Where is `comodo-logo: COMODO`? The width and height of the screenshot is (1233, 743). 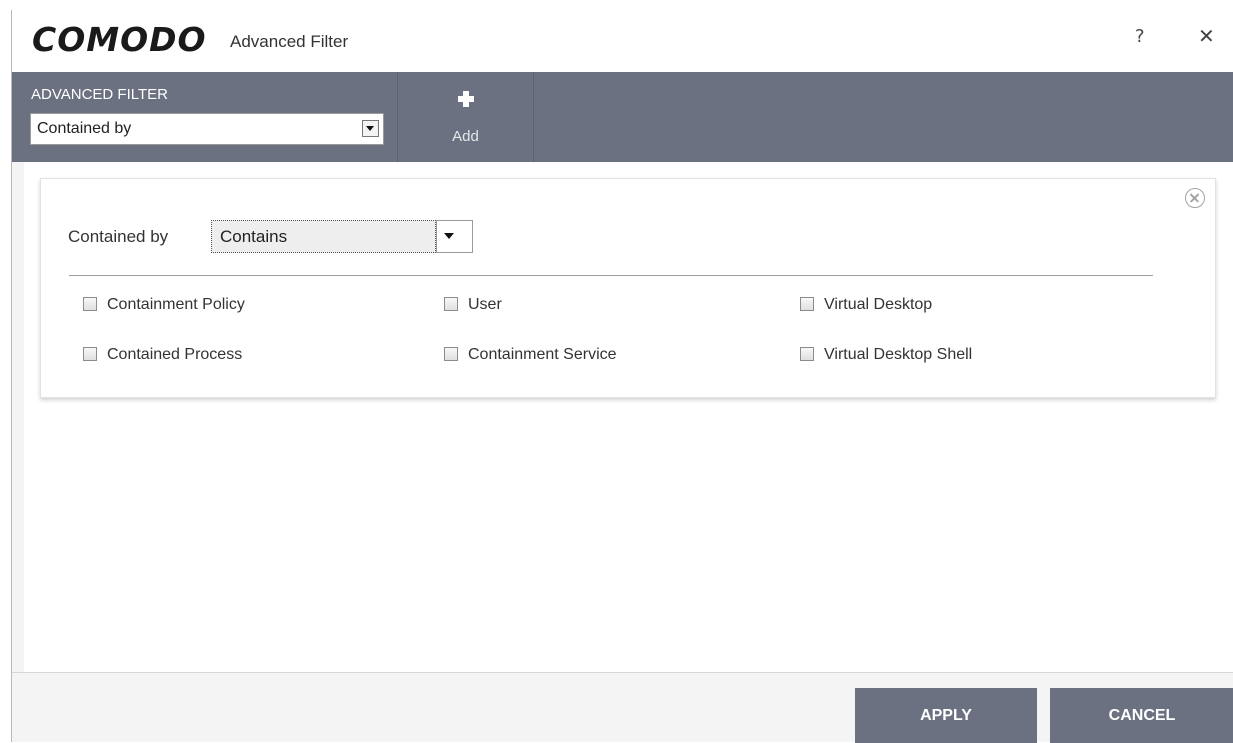 comodo-logo: COMODO is located at coordinates (119, 39).